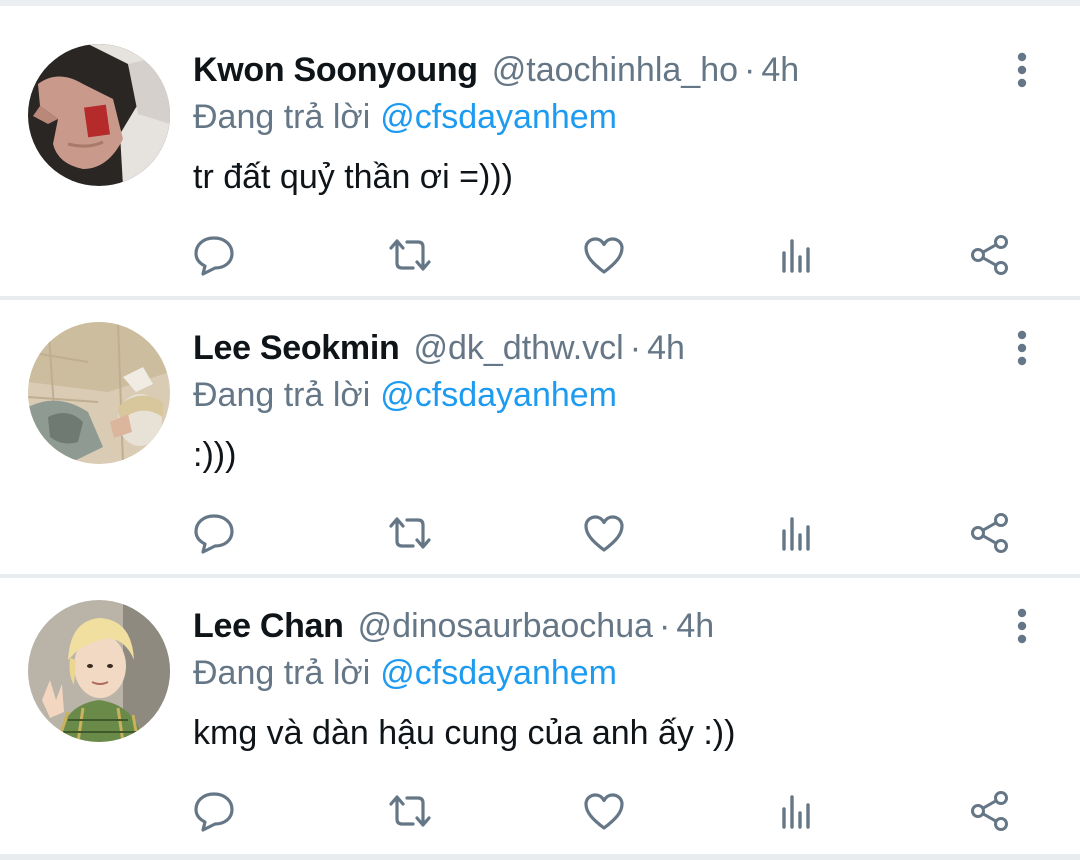 The height and width of the screenshot is (860, 1080). What do you see at coordinates (335, 70) in the screenshot?
I see `display-name: Kwon Soonyoung` at bounding box center [335, 70].